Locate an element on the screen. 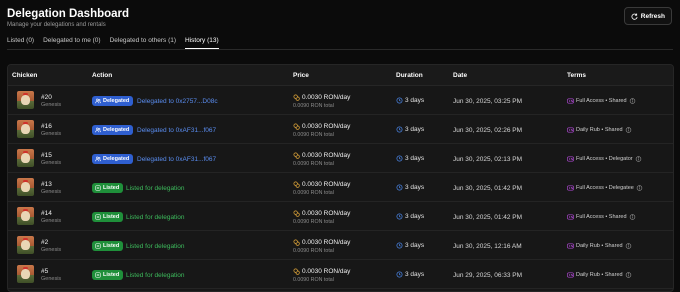  tab-history: History (13) is located at coordinates (202, 43).